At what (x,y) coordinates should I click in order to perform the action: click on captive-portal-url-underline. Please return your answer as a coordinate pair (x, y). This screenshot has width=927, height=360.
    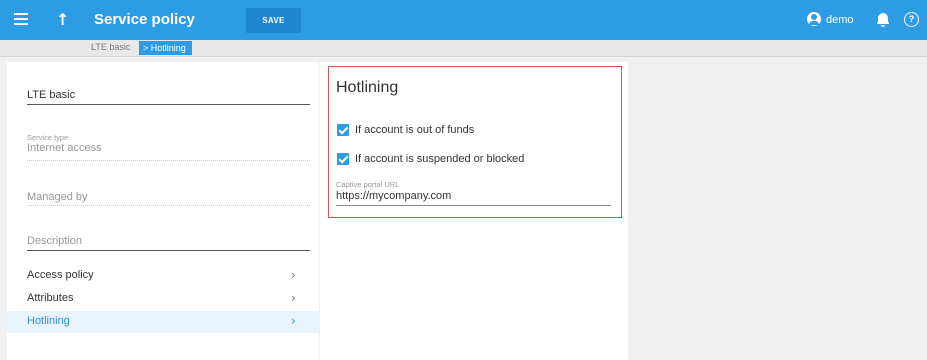
    Looking at the image, I should click on (473, 205).